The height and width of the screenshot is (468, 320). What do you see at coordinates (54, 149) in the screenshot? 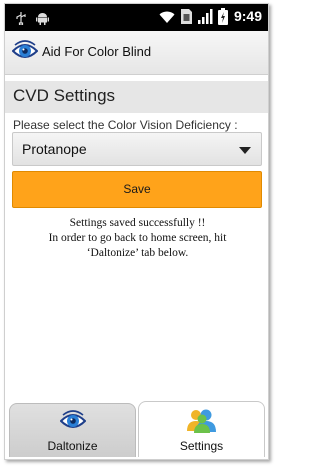
I see `selected-deficiency: Protanope` at bounding box center [54, 149].